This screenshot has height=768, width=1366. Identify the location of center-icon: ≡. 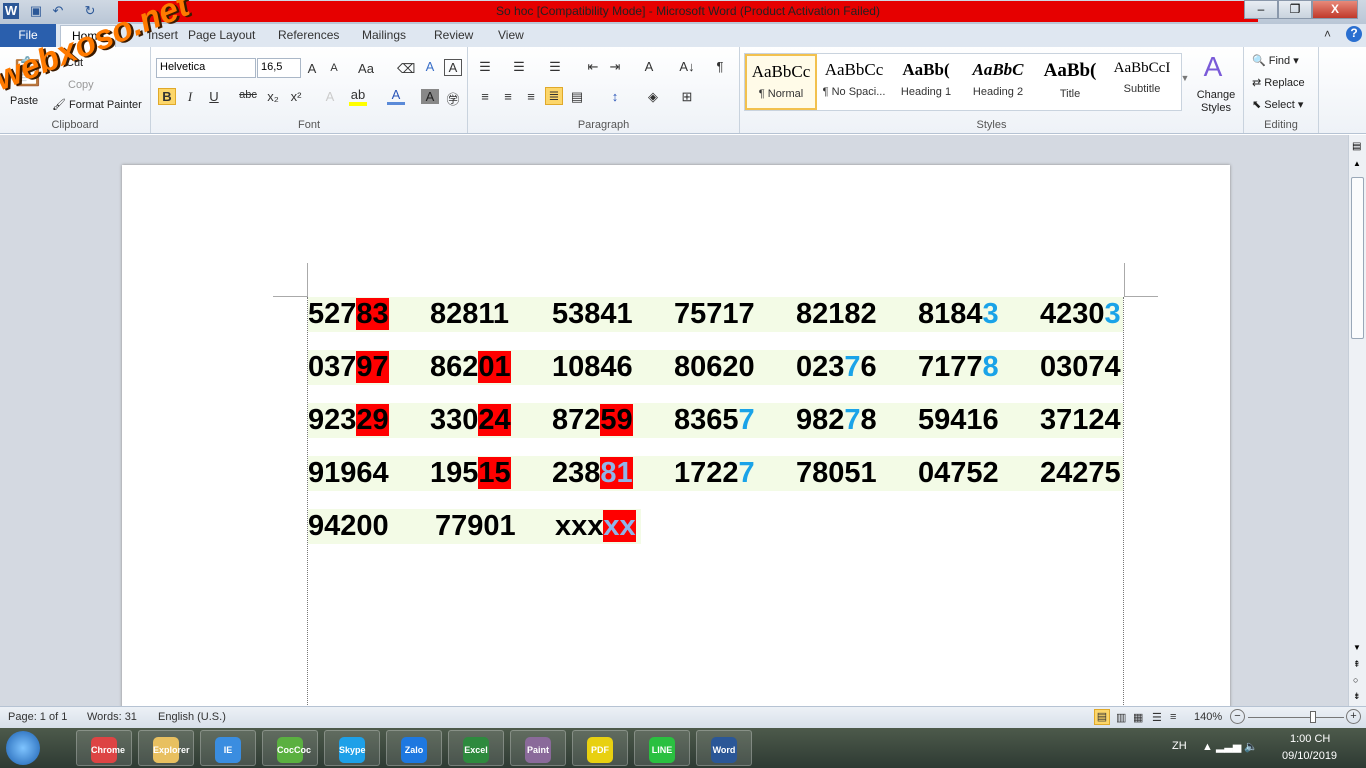
(508, 96).